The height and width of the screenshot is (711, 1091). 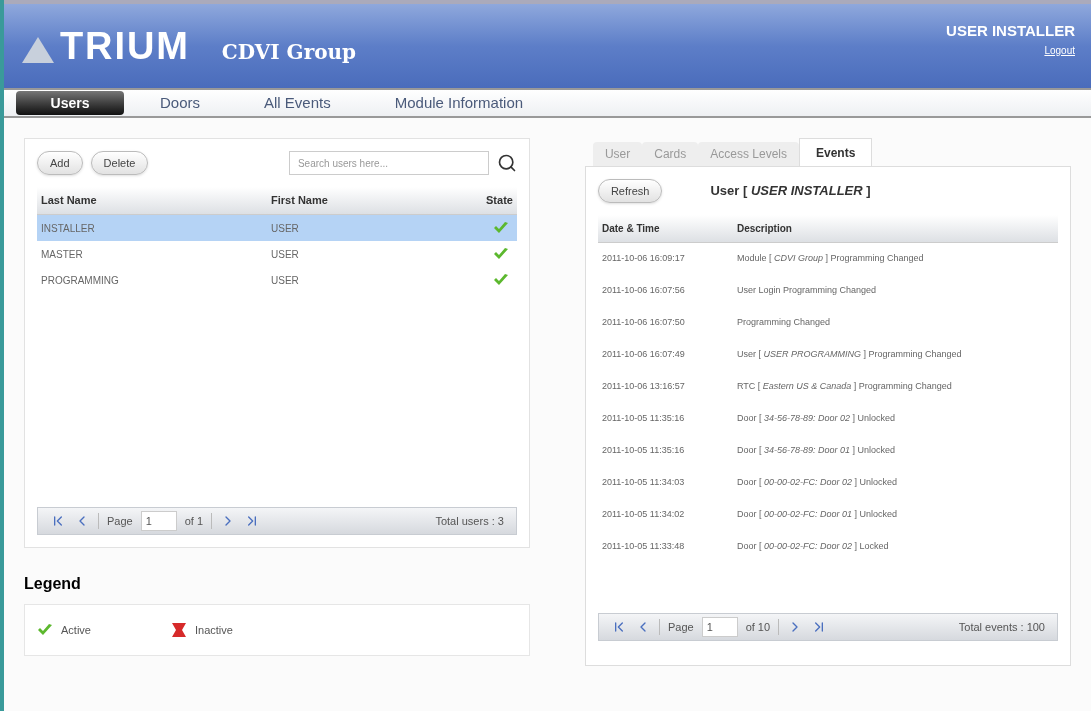 What do you see at coordinates (1010, 31) in the screenshot?
I see `user-name: USER INSTALLER` at bounding box center [1010, 31].